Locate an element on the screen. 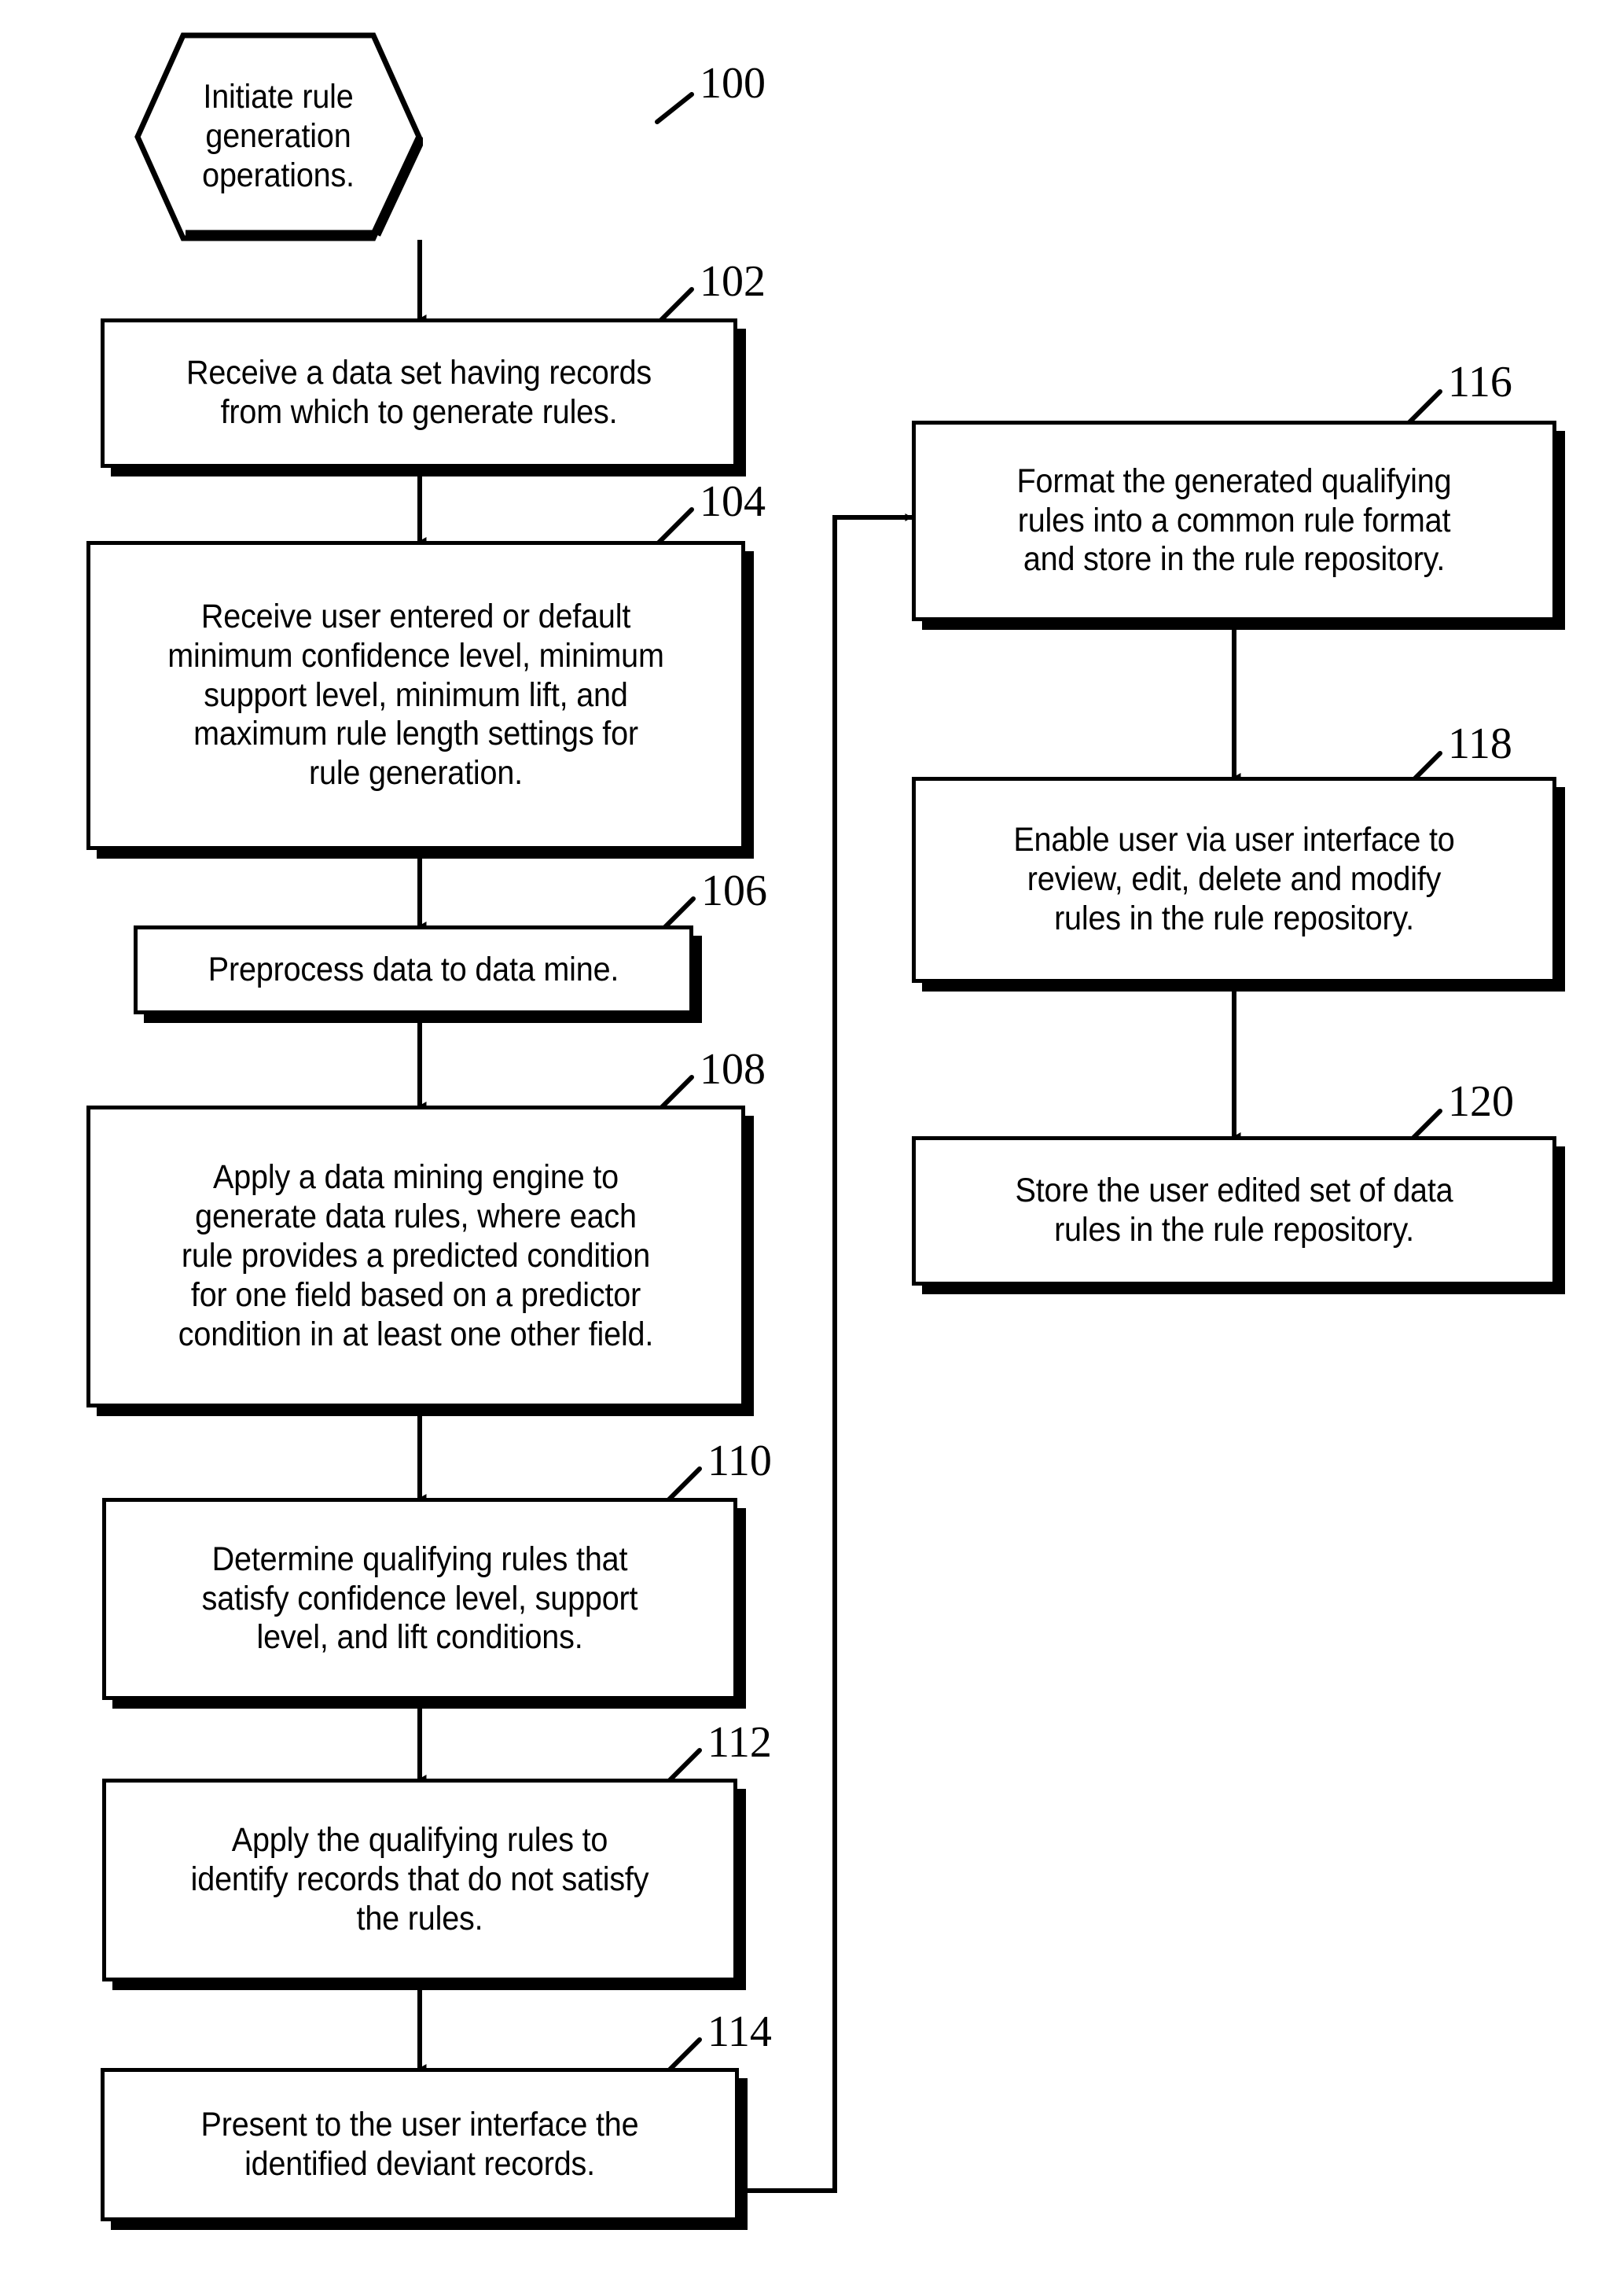 The height and width of the screenshot is (2296, 1624). node-start-label: Initiate rule generation operations. is located at coordinates (279, 136).